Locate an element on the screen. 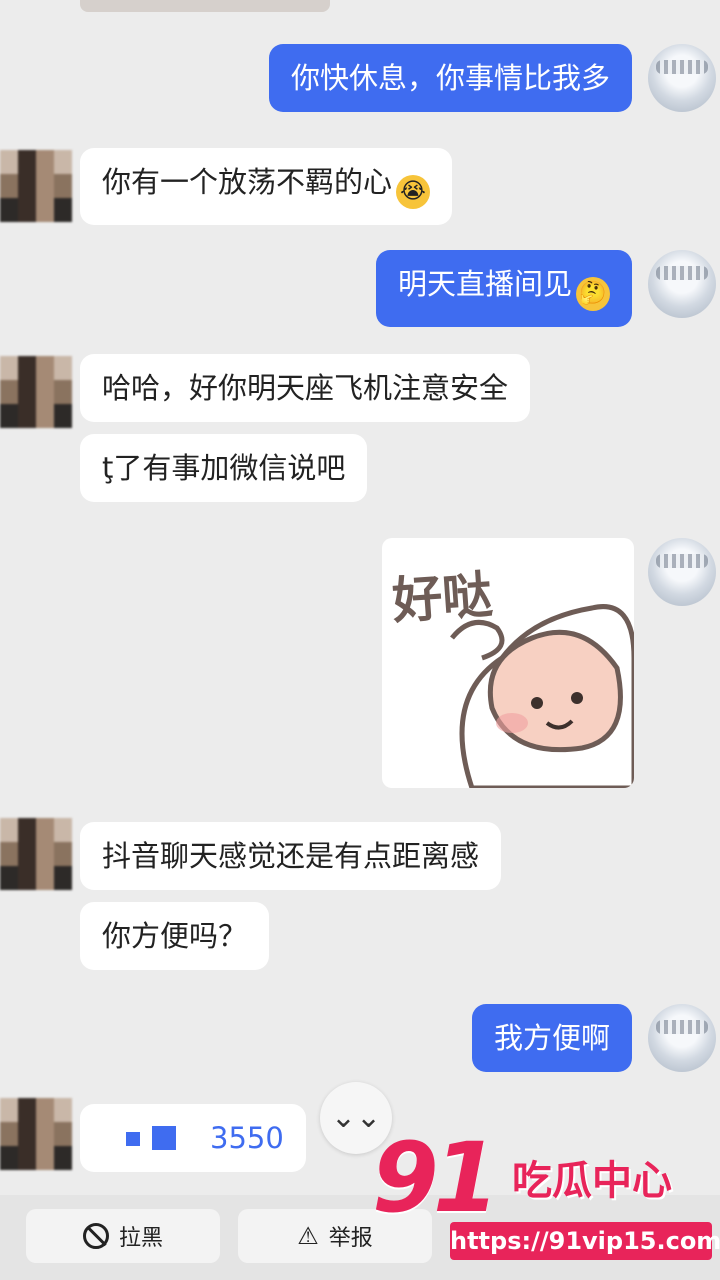 Image resolution: width=720 pixels, height=1280 pixels. message-bubble-sent: 你快休息，你事情比我多 is located at coordinates (450, 78).